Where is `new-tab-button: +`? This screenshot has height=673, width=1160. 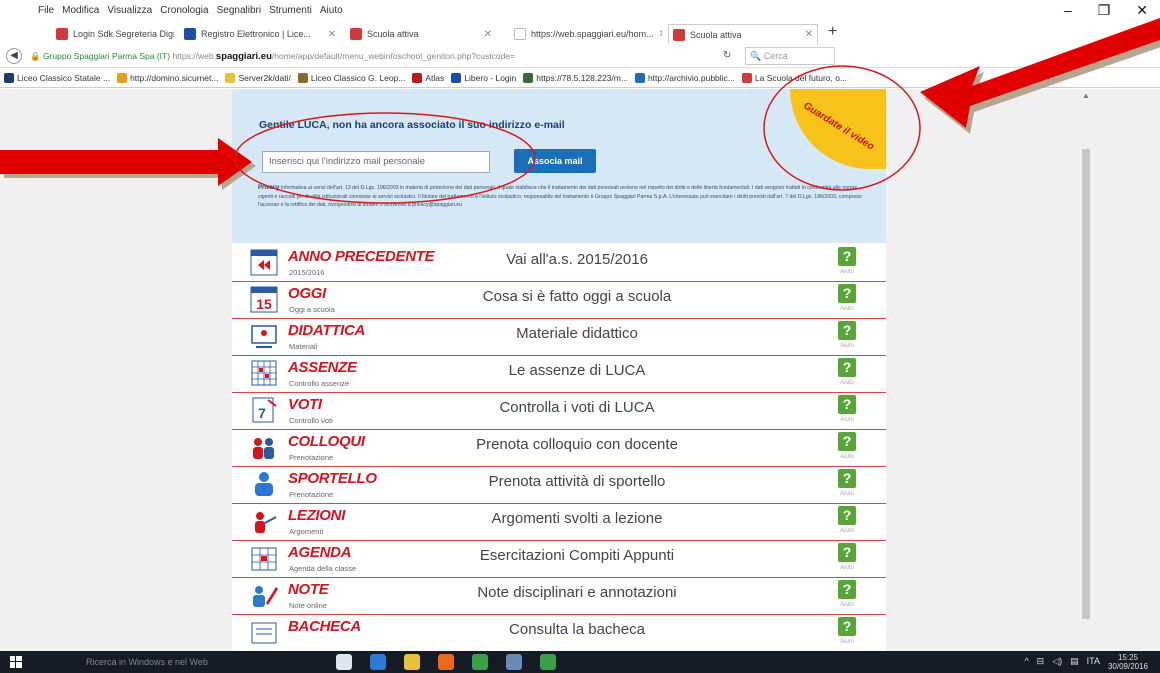 new-tab-button: + is located at coordinates (832, 32).